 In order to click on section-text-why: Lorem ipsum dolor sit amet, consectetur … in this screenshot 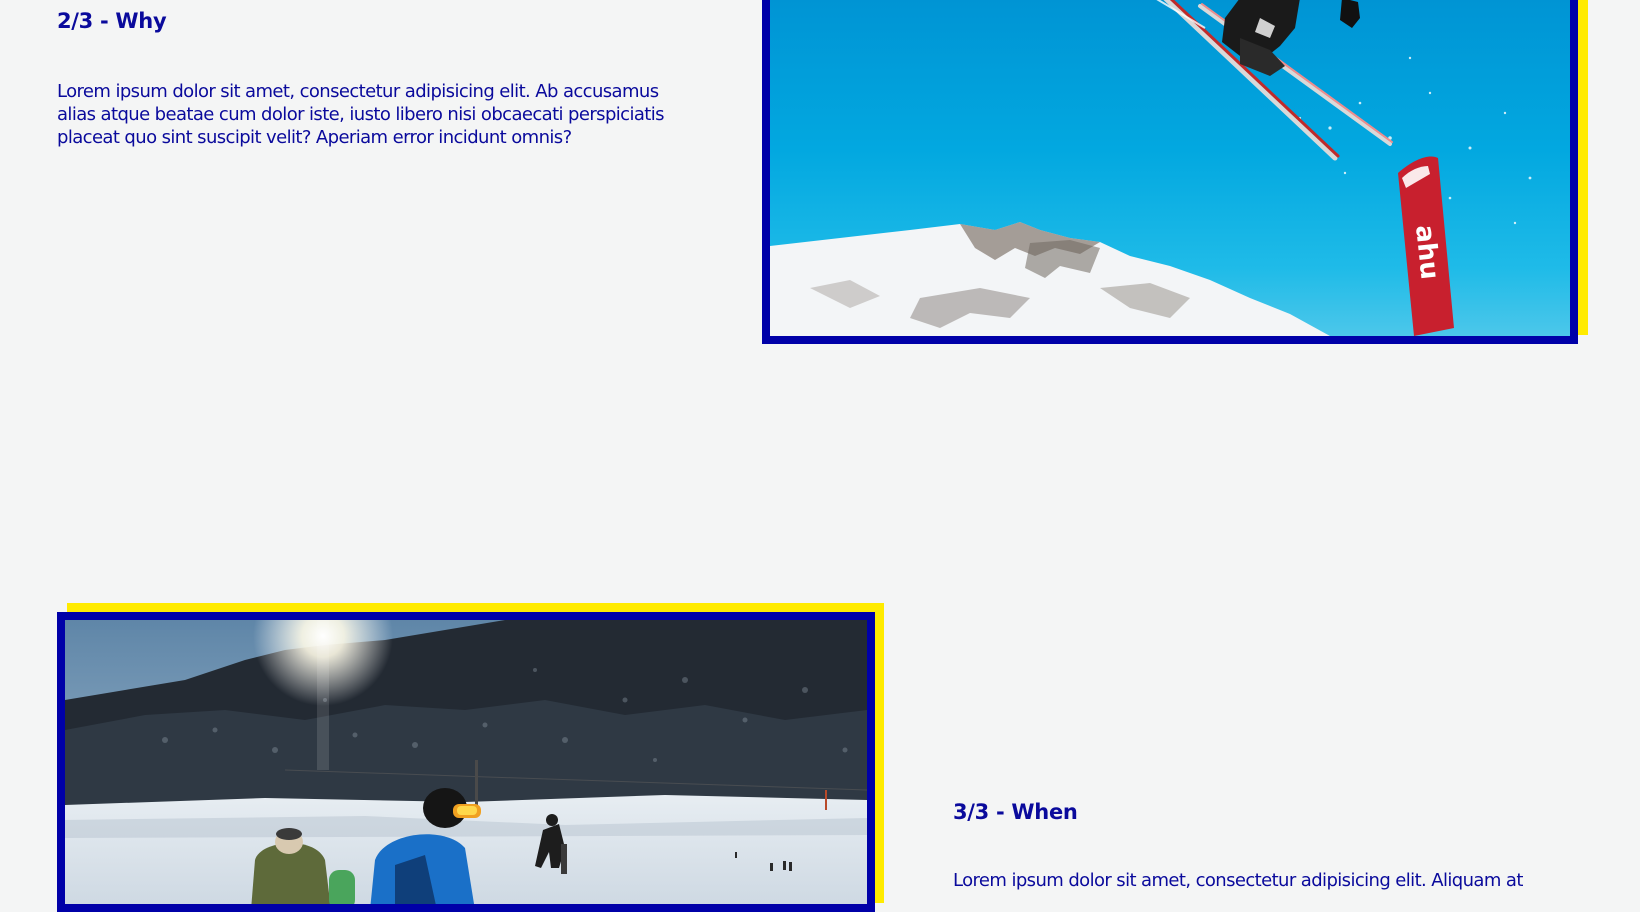, I will do `click(361, 114)`.